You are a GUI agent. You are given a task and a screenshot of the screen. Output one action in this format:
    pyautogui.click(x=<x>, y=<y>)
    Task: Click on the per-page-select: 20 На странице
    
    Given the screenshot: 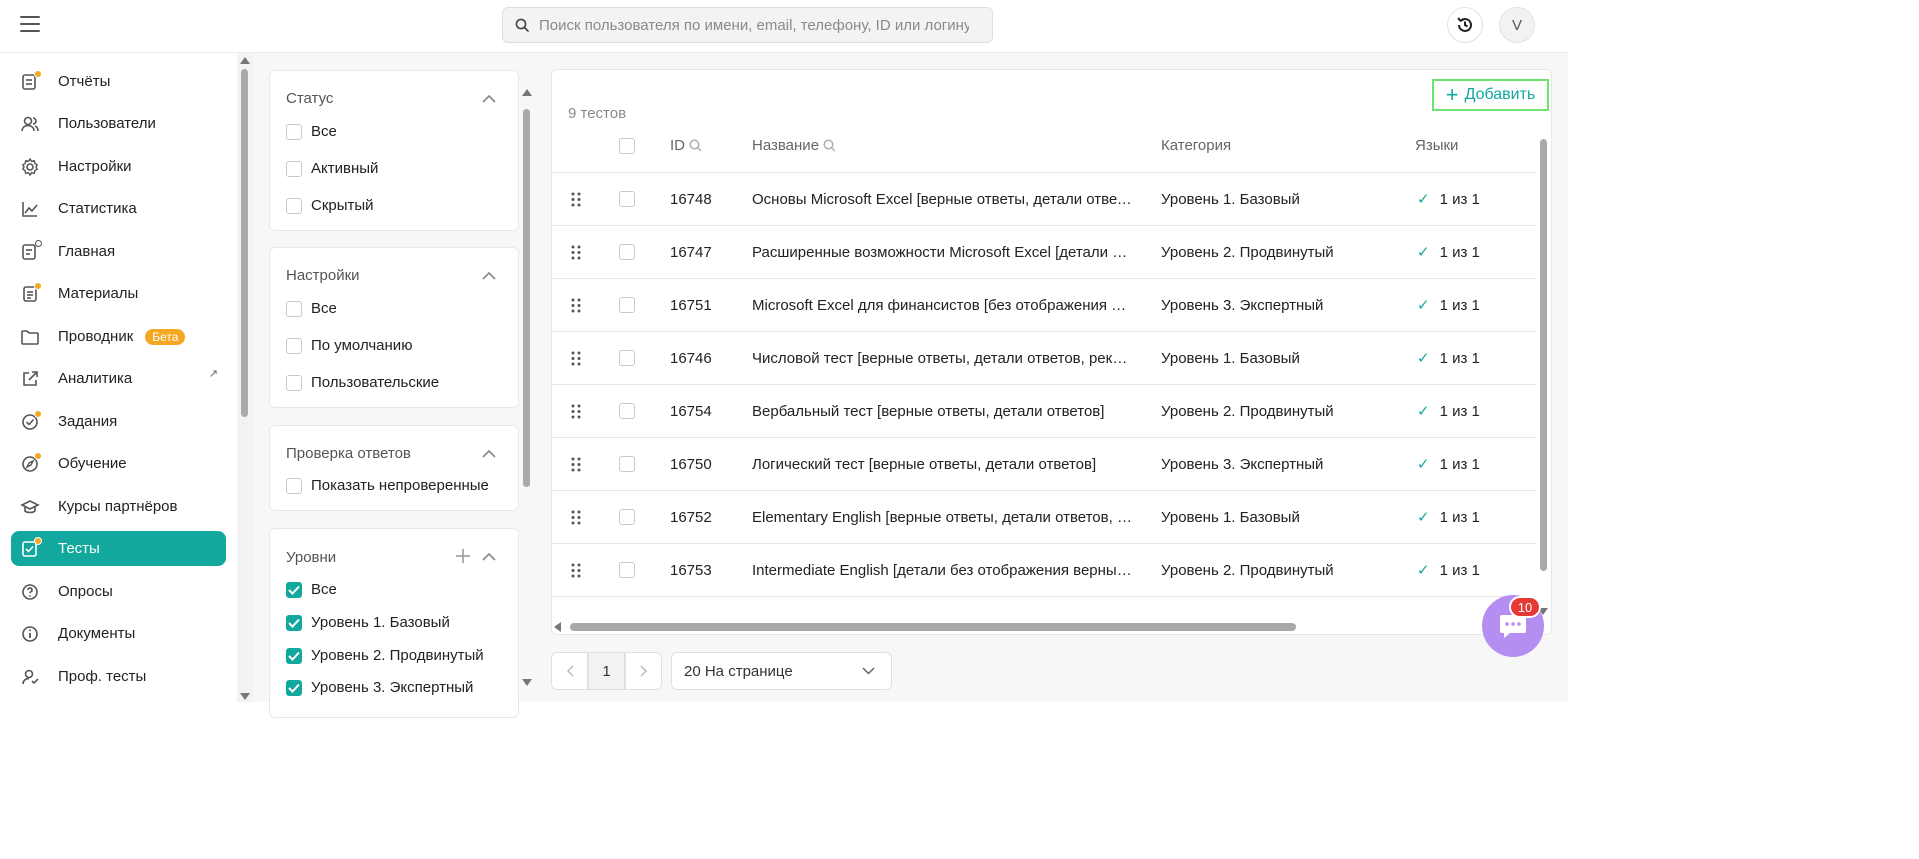 What is the action you would take?
    pyautogui.click(x=781, y=671)
    